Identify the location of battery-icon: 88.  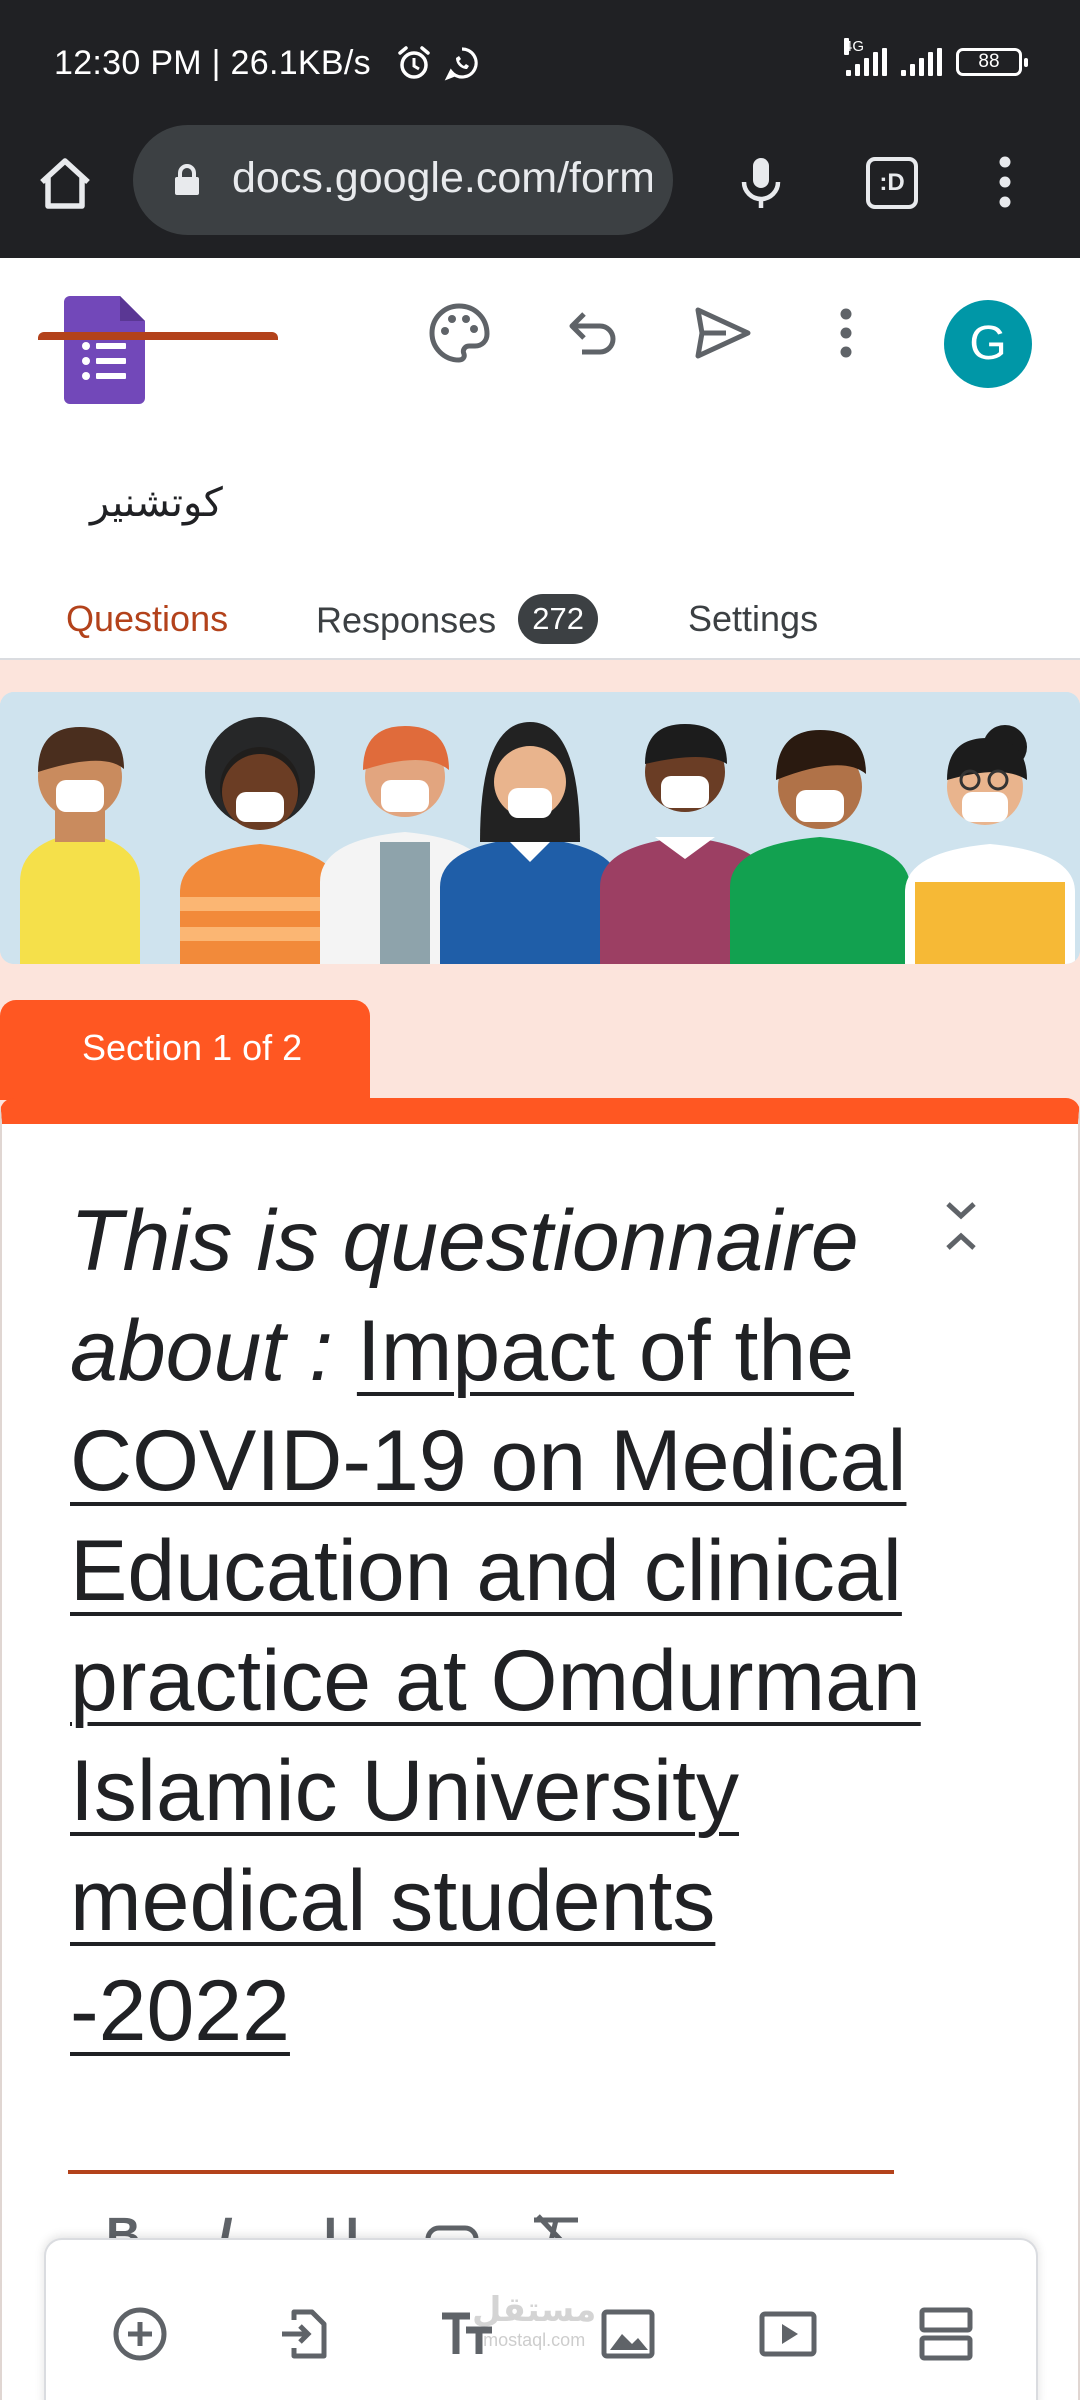
(992, 62).